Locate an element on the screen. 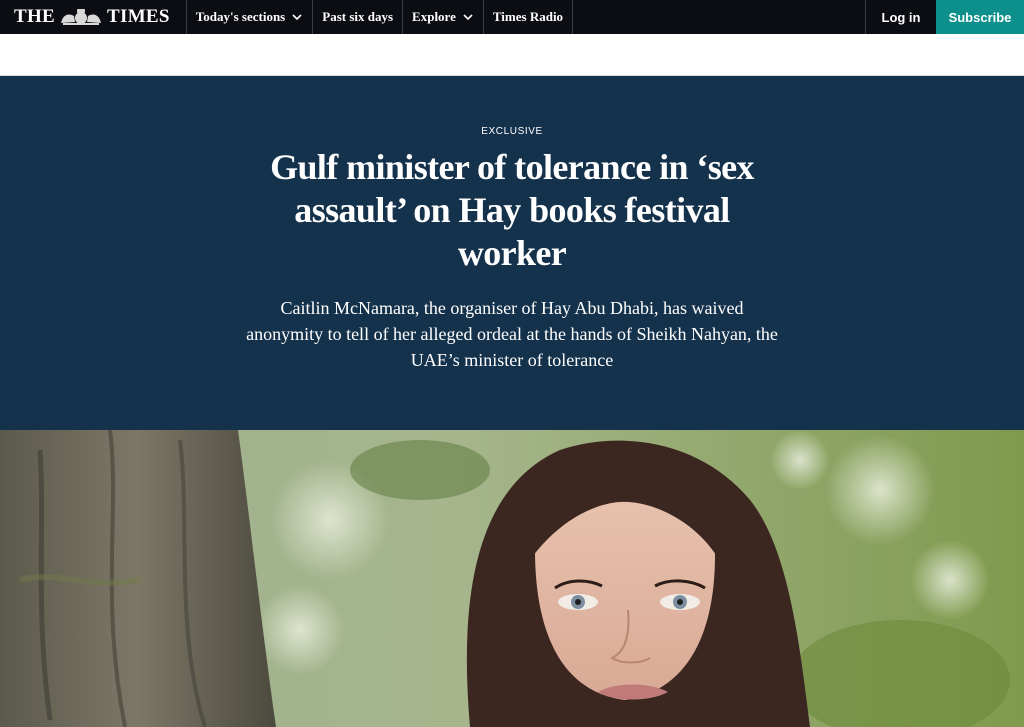 This screenshot has width=1024, height=727. article-kicker: EXCLUSIVE is located at coordinates (512, 131).